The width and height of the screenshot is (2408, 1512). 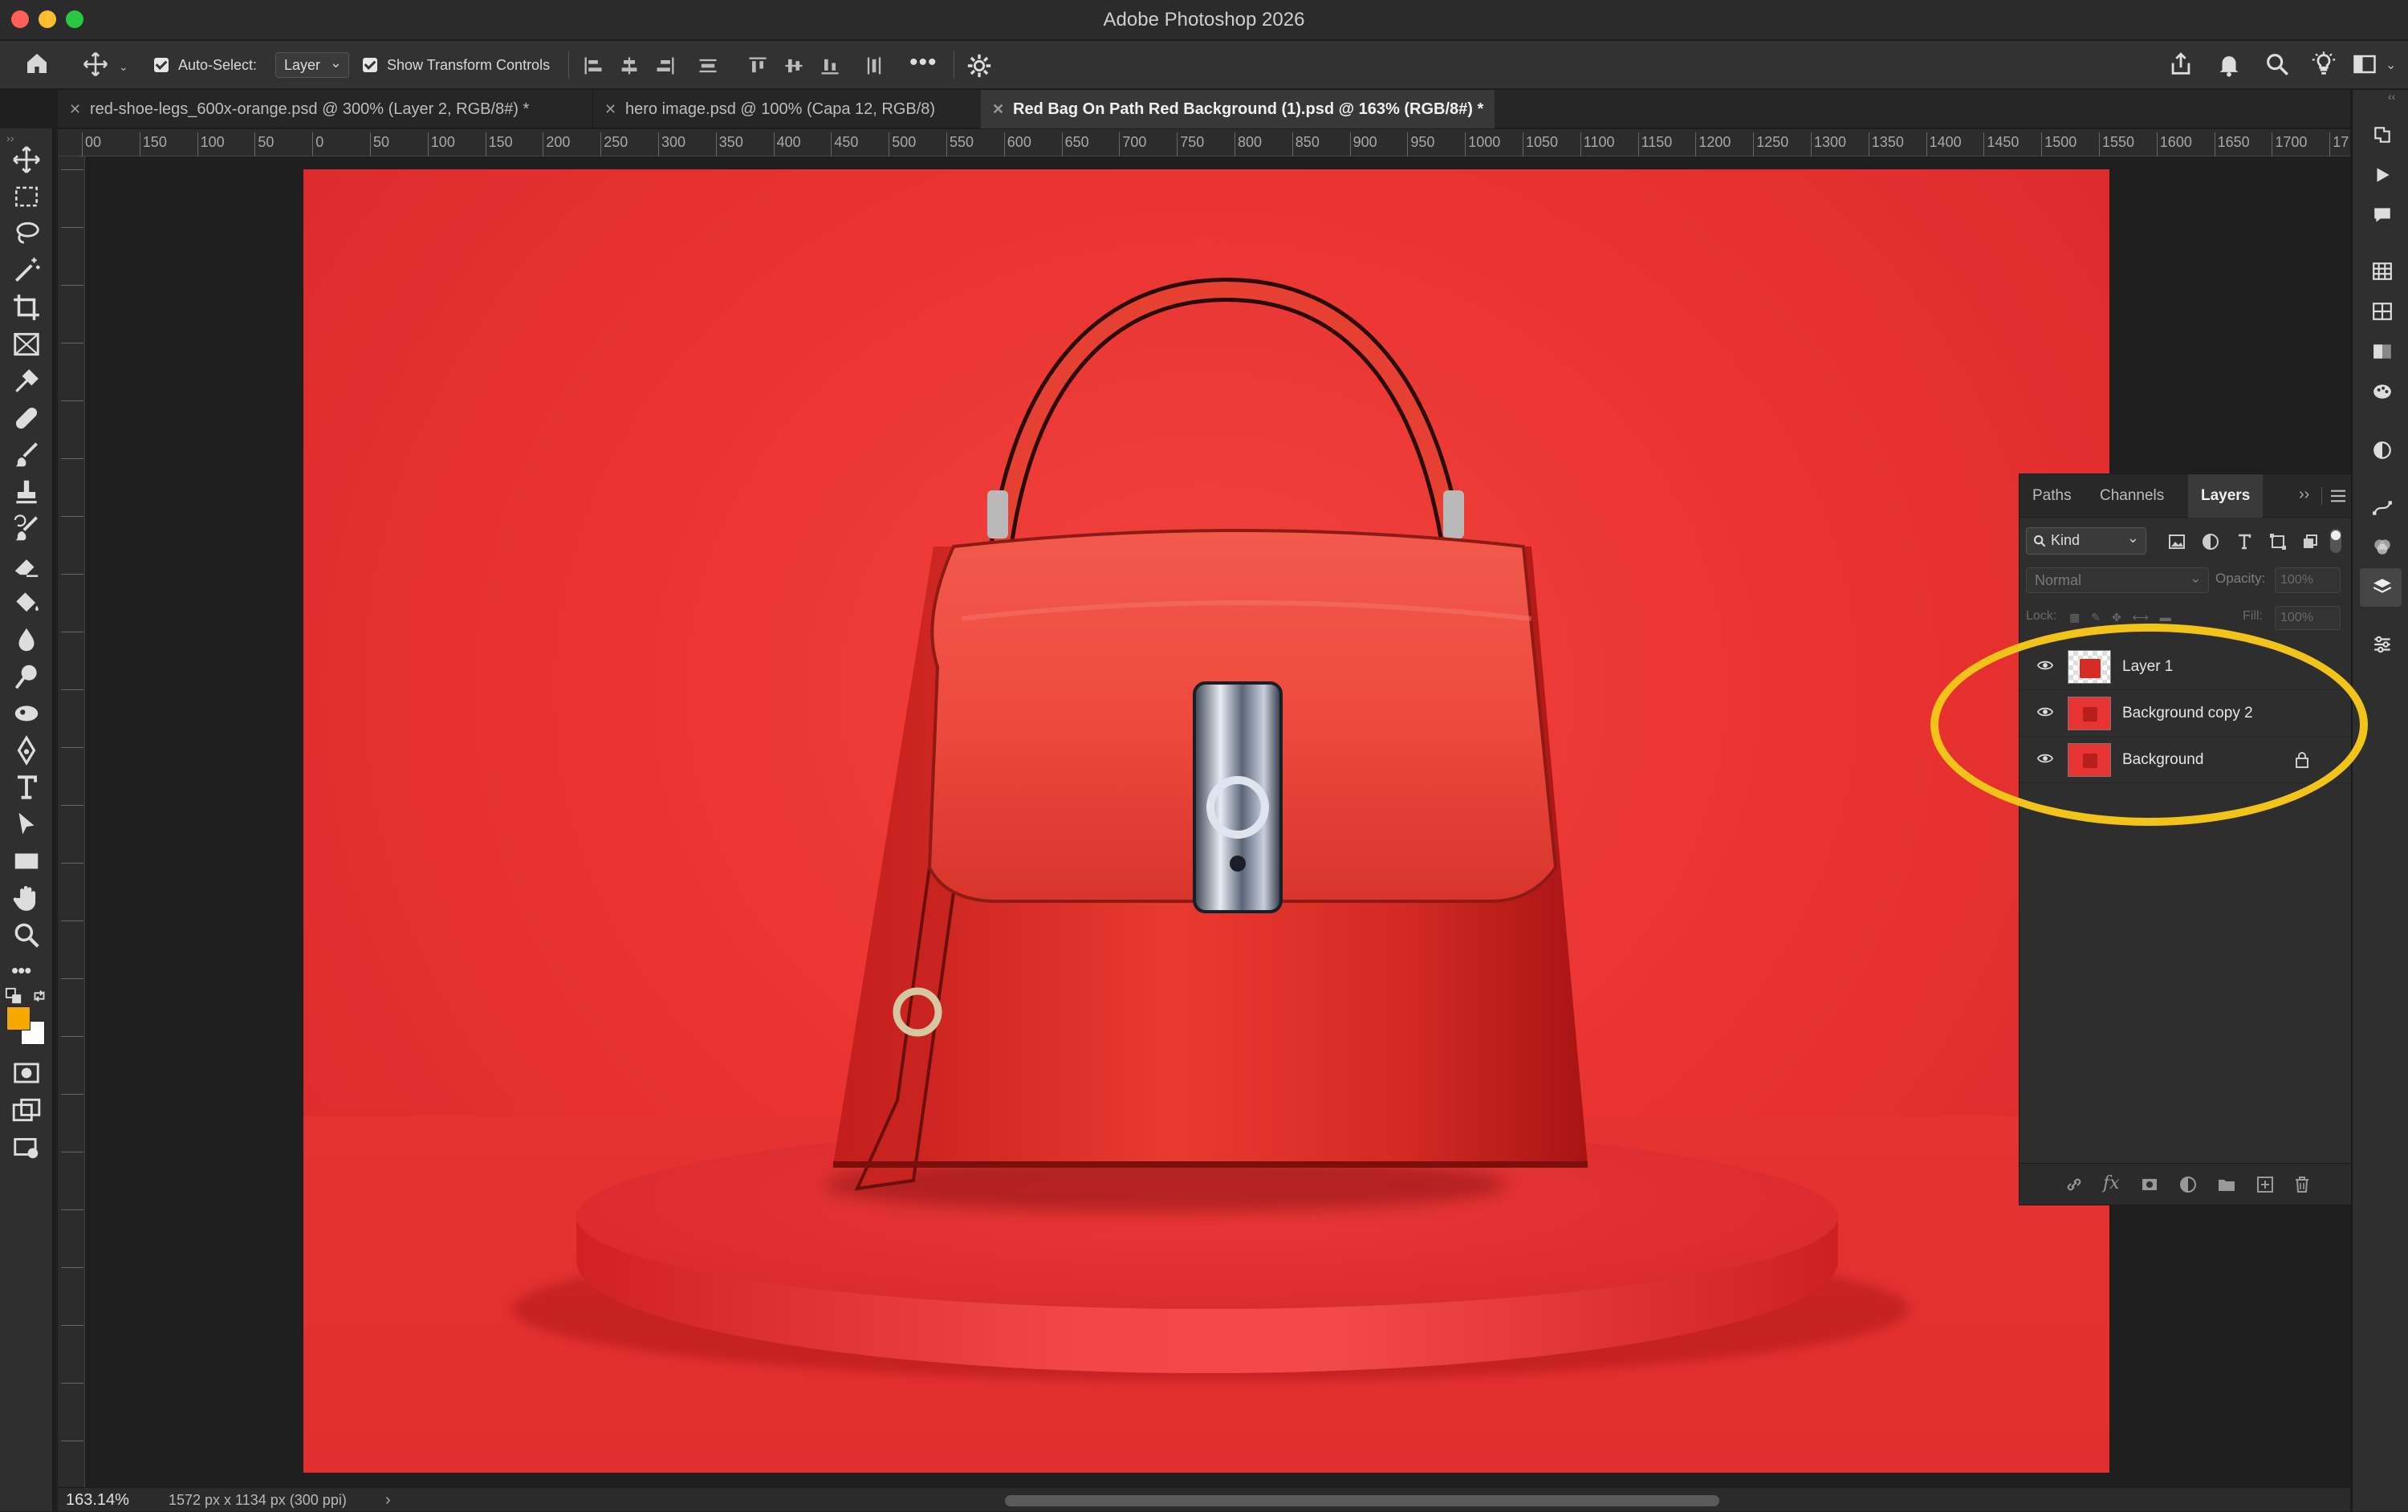 What do you see at coordinates (27, 861) in the screenshot?
I see `rectangle-tool-icon` at bounding box center [27, 861].